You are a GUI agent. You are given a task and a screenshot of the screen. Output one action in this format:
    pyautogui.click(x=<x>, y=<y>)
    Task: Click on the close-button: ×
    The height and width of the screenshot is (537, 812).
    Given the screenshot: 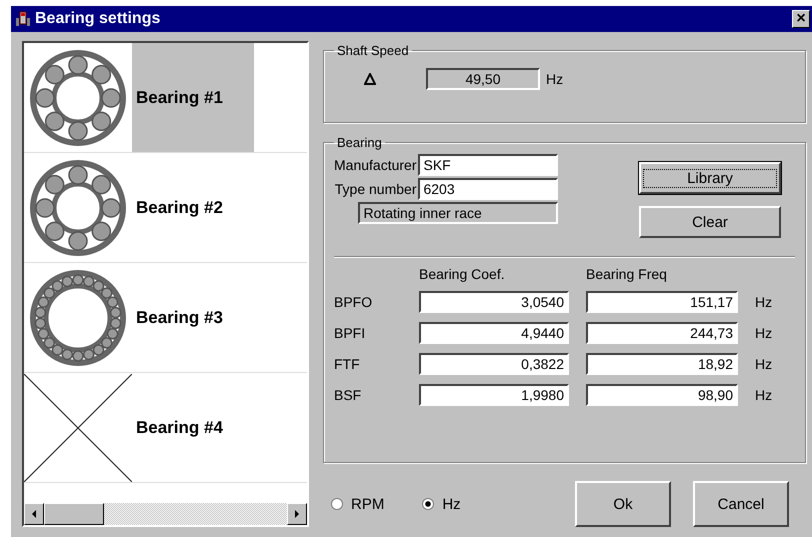 What is the action you would take?
    pyautogui.click(x=801, y=19)
    